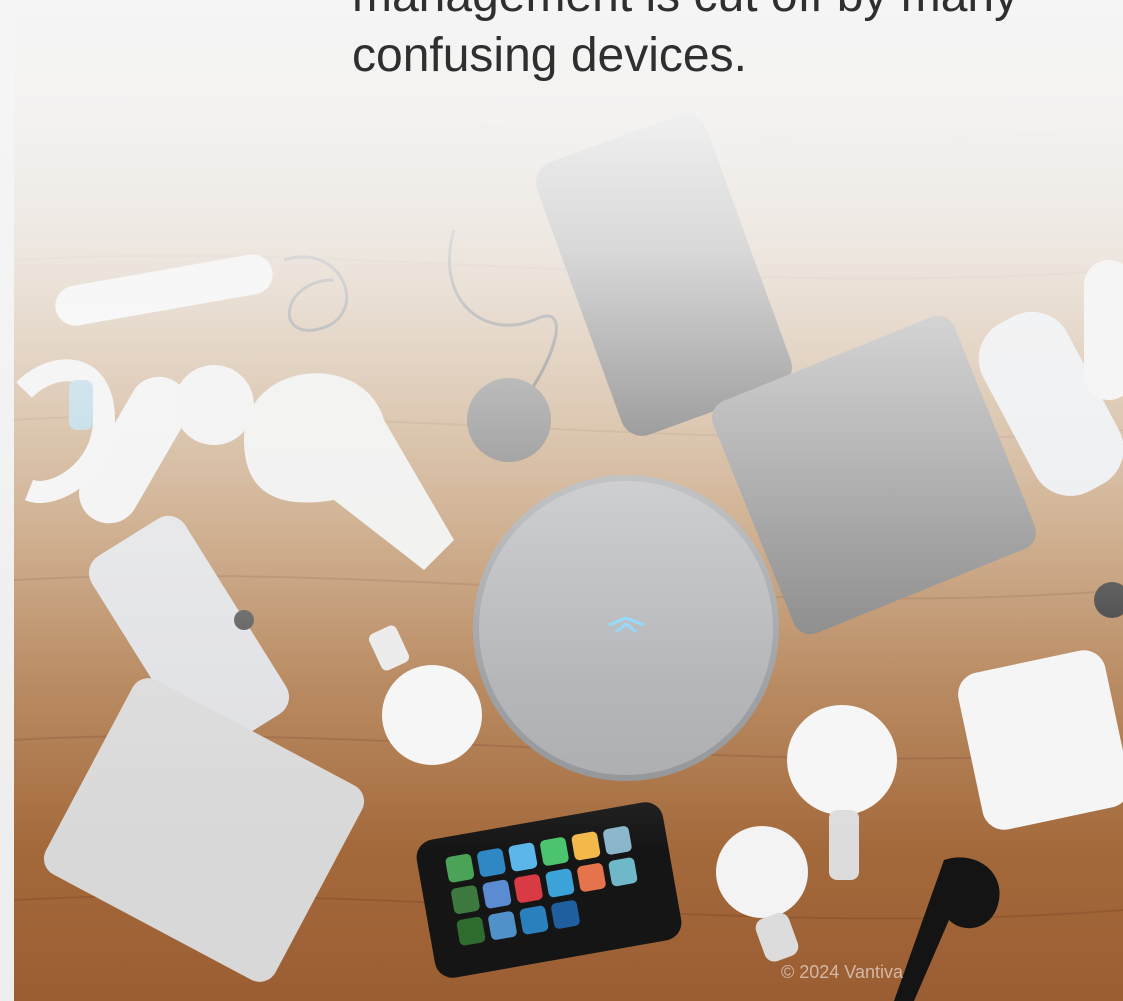  I want to click on headline-line-1: management is cut off by many, so click(685, 13).